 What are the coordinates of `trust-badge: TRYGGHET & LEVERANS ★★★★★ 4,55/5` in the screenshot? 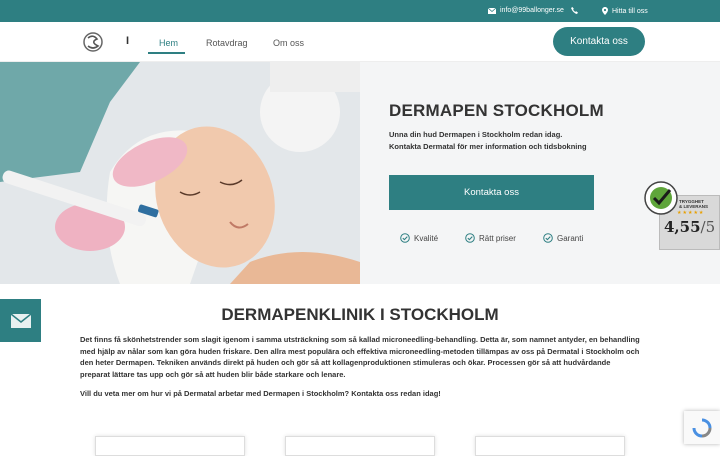 It's located at (681, 215).